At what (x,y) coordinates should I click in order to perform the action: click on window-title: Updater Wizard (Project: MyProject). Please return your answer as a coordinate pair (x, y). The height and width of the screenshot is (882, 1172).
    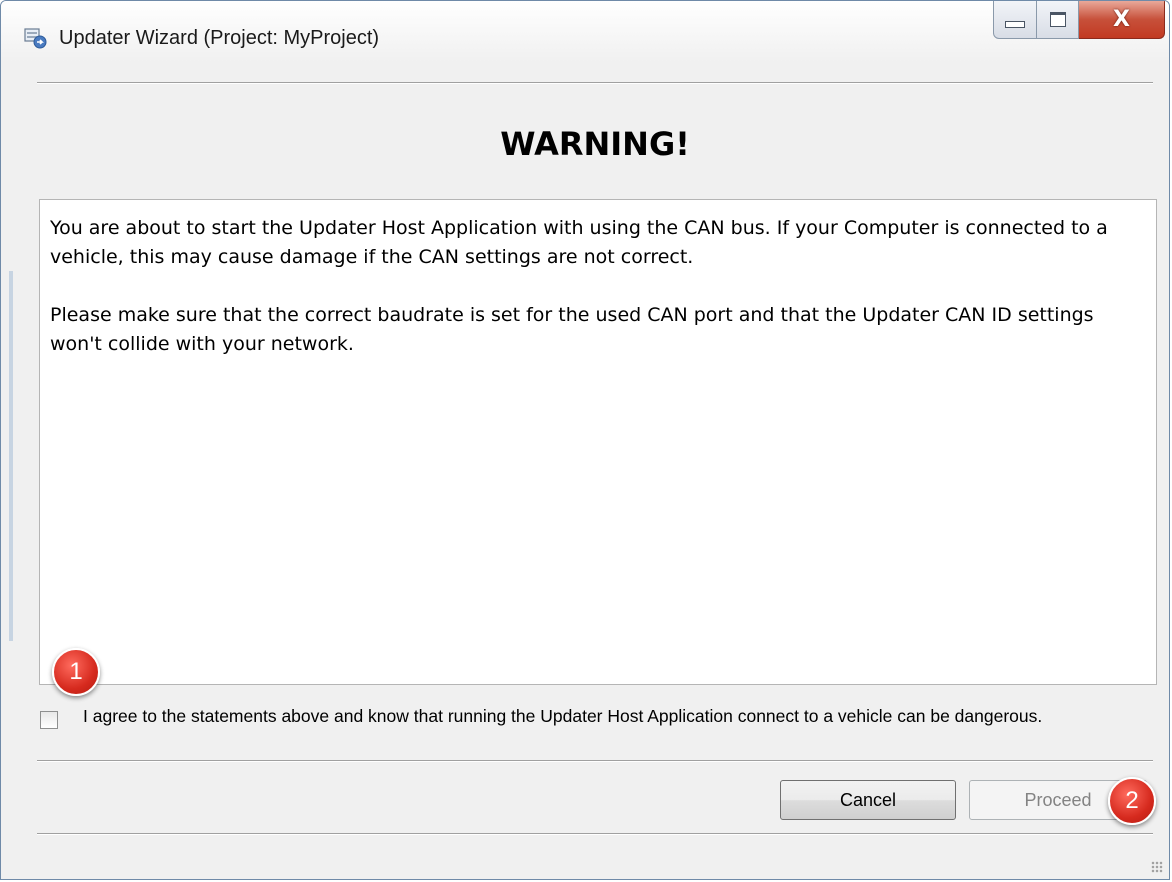
    Looking at the image, I should click on (219, 38).